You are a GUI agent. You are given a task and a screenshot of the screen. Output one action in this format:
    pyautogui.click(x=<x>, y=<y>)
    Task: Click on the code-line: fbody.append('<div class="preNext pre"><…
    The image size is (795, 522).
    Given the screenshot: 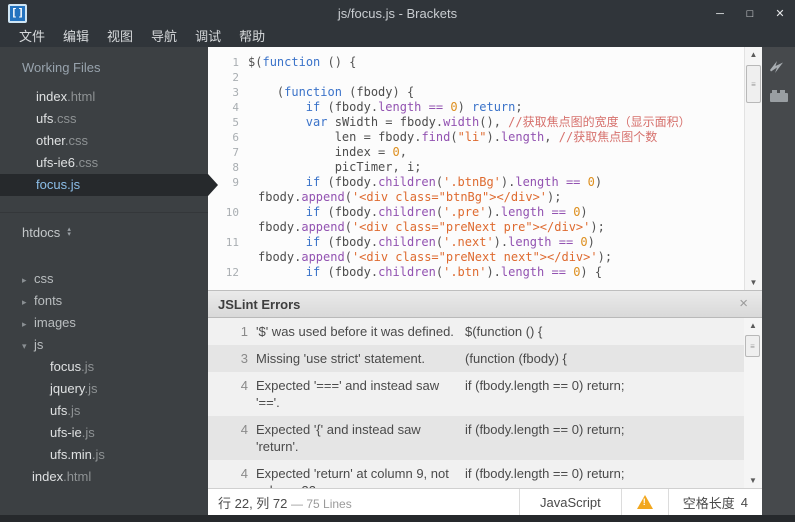 What is the action you would take?
    pyautogui.click(x=476, y=227)
    